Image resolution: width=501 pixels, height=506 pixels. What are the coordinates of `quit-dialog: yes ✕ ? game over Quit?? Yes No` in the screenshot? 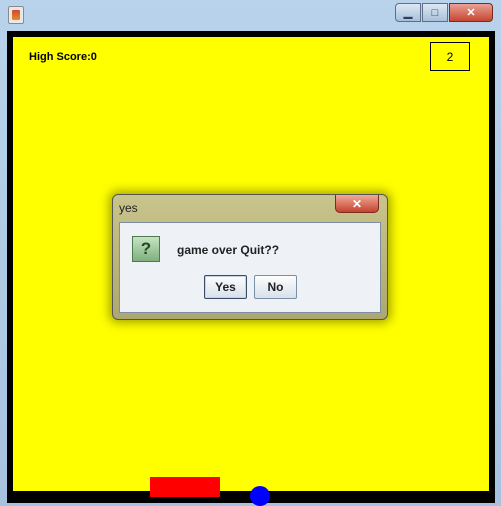 It's located at (250, 257).